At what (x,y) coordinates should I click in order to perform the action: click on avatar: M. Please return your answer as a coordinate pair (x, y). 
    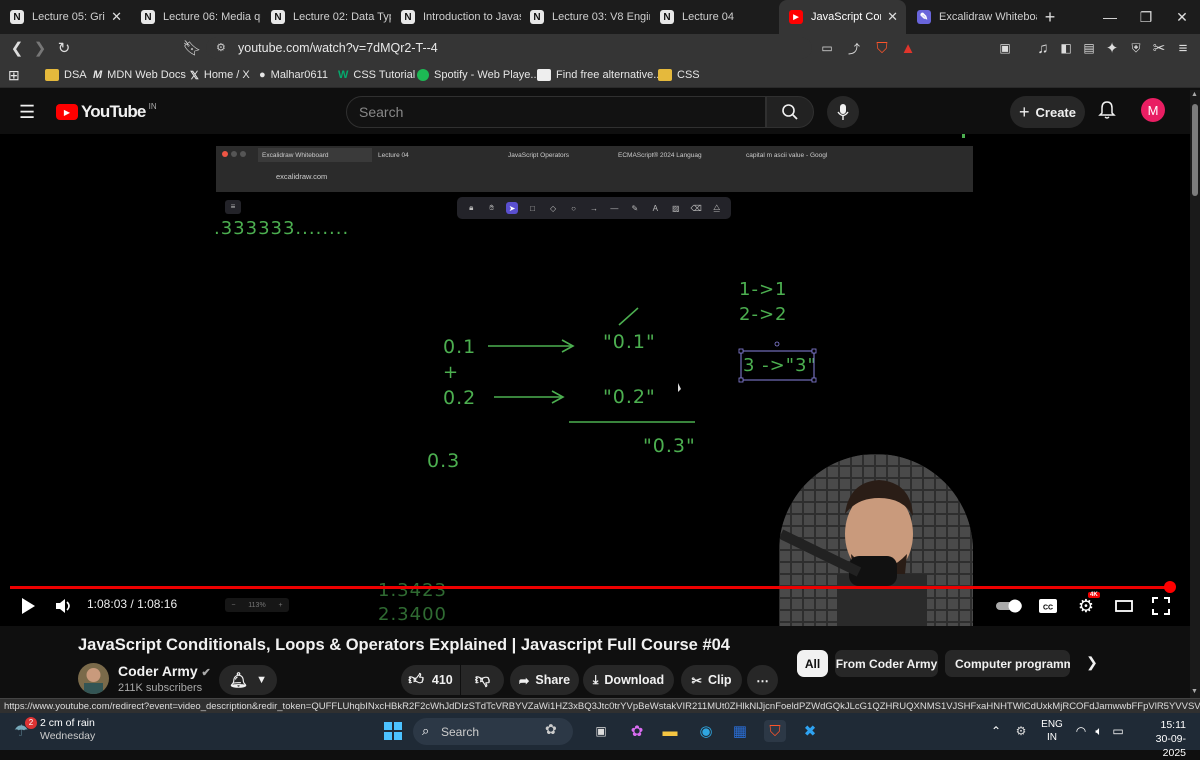
    Looking at the image, I should click on (1153, 110).